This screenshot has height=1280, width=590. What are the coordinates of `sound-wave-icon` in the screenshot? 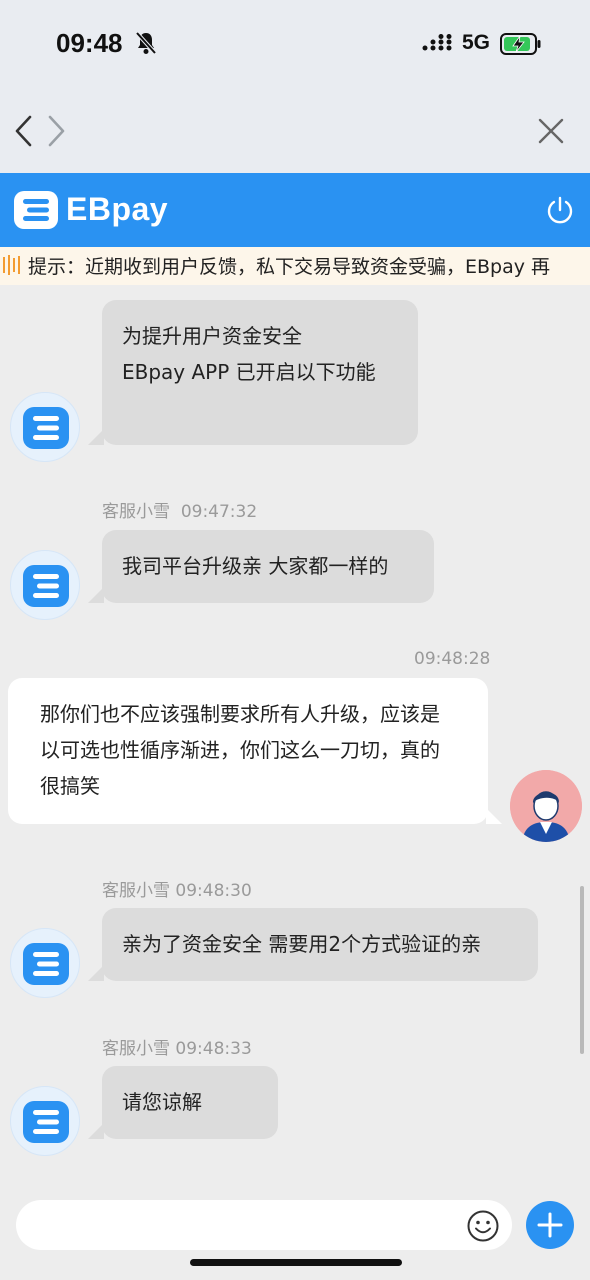 It's located at (11, 265).